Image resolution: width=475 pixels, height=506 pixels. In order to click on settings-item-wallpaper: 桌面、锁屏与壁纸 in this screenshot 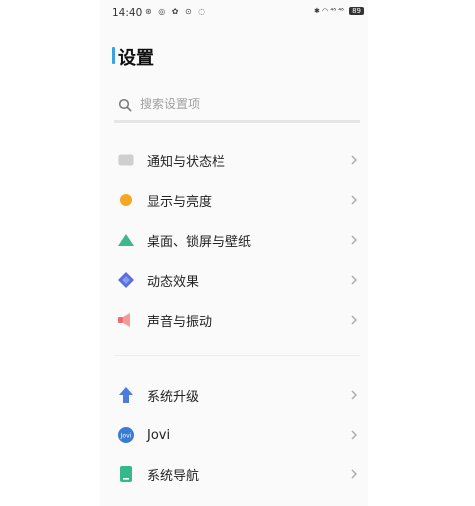, I will do `click(238, 240)`.